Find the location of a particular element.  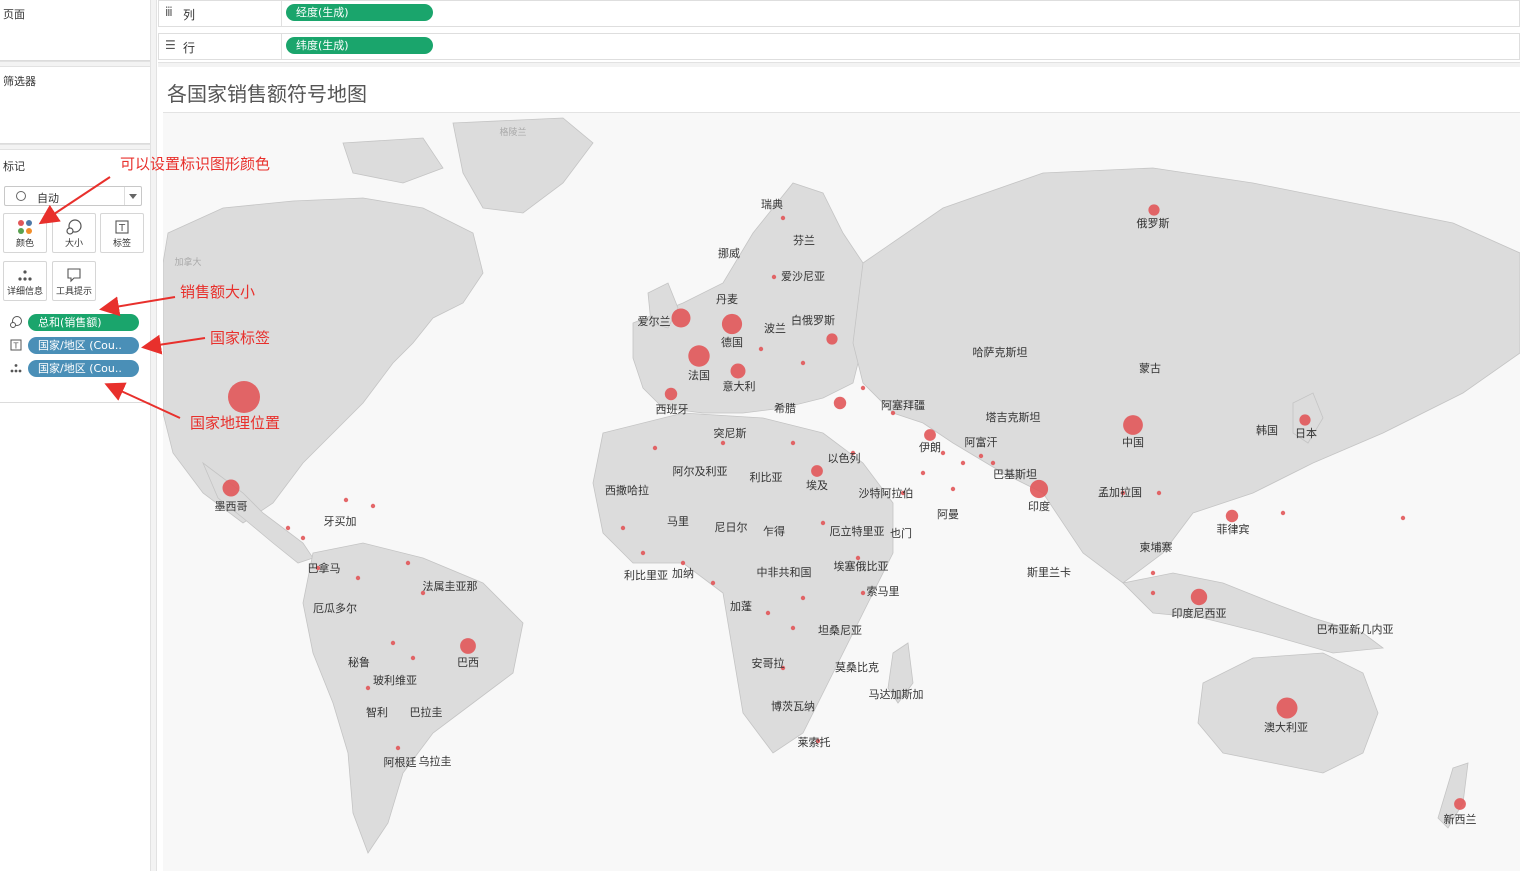

country-label: 西班牙 is located at coordinates (672, 409).